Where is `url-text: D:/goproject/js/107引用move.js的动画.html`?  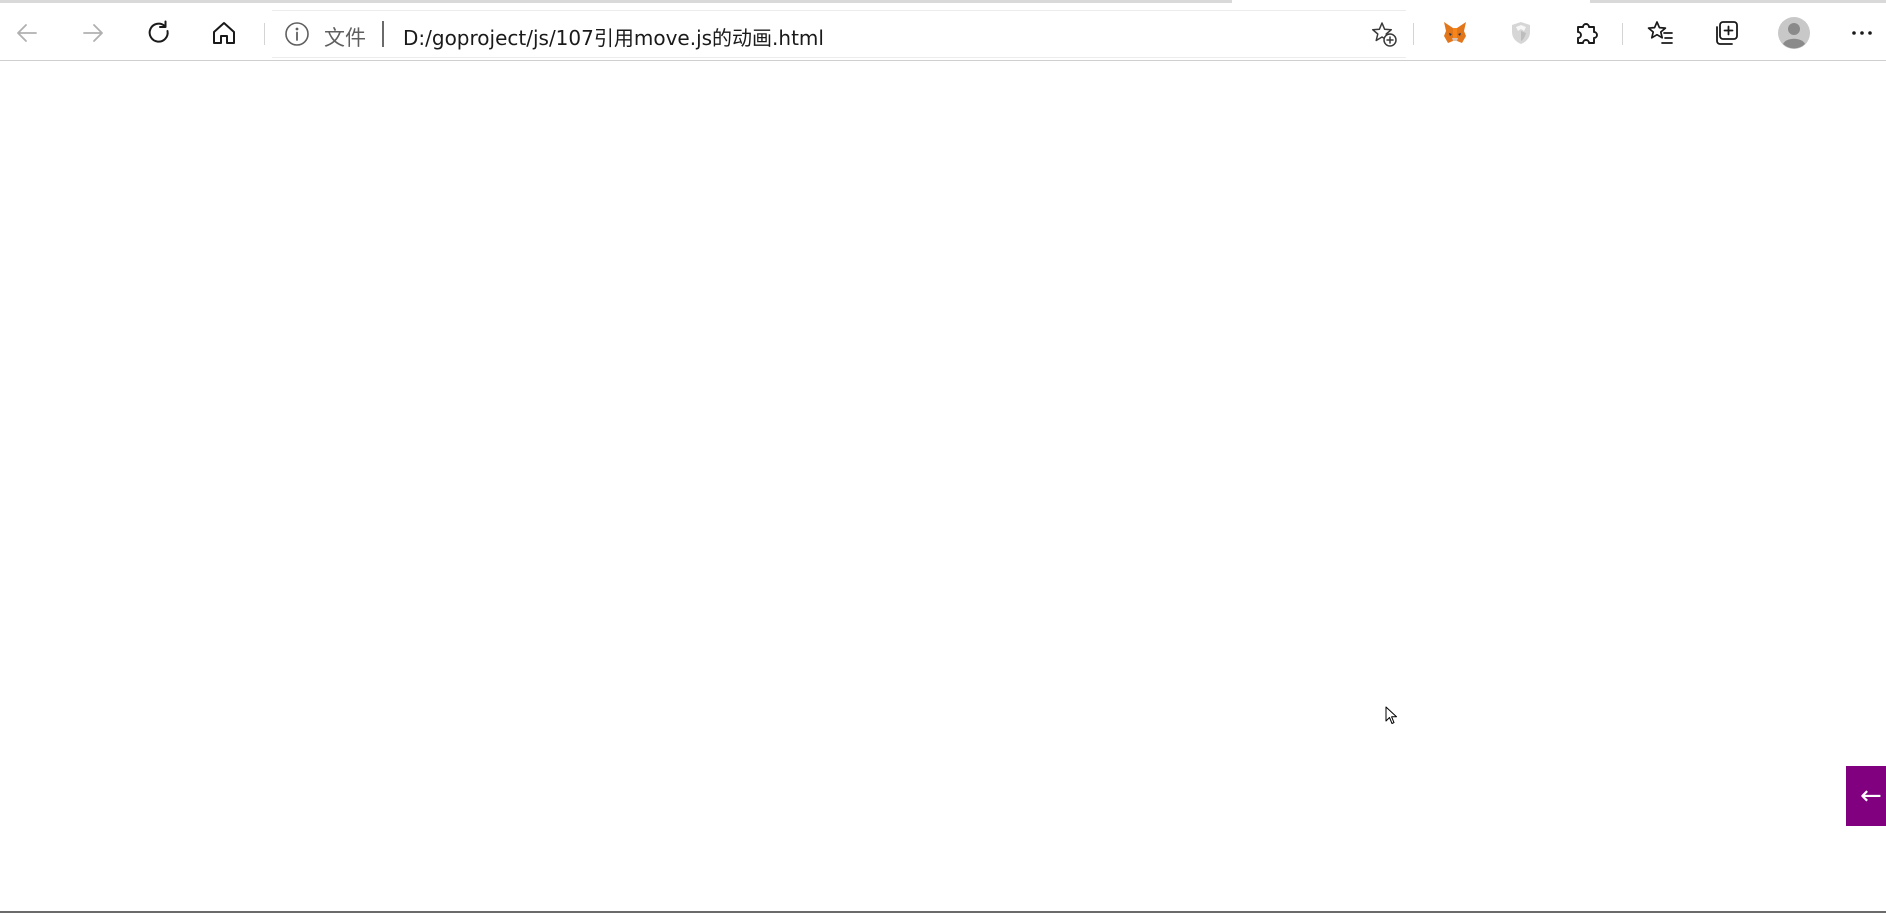
url-text: D:/goproject/js/107引用move.js的动画.html is located at coordinates (613, 36).